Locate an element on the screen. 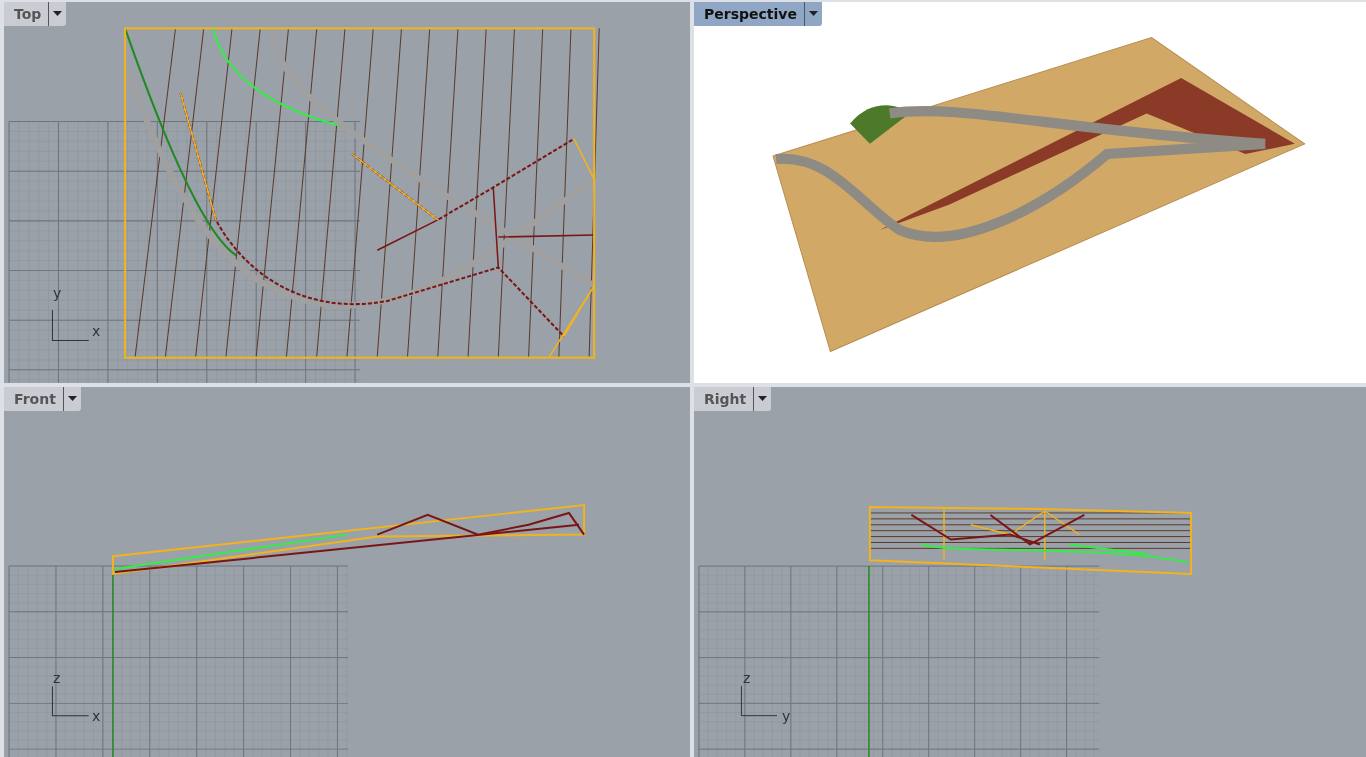 The height and width of the screenshot is (757, 1366). viewport-tab: Top is located at coordinates (27, 14).